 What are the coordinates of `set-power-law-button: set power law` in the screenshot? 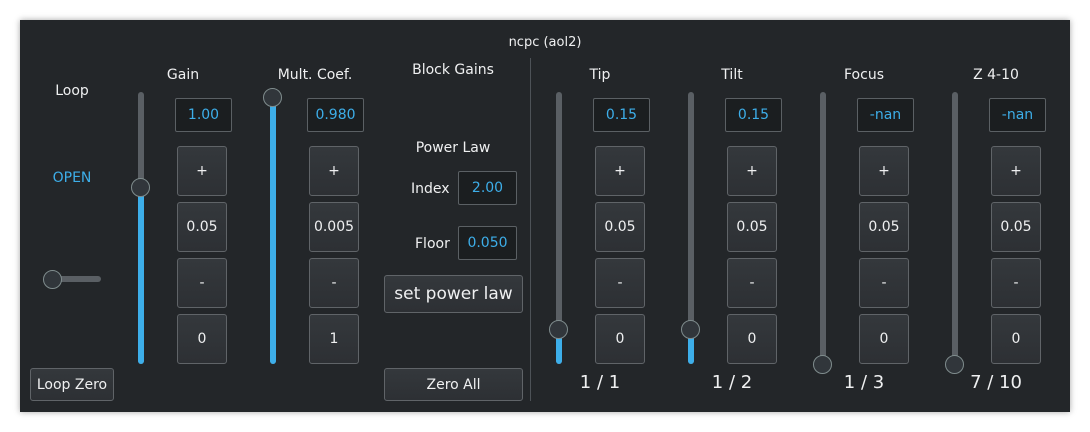 It's located at (453, 294).